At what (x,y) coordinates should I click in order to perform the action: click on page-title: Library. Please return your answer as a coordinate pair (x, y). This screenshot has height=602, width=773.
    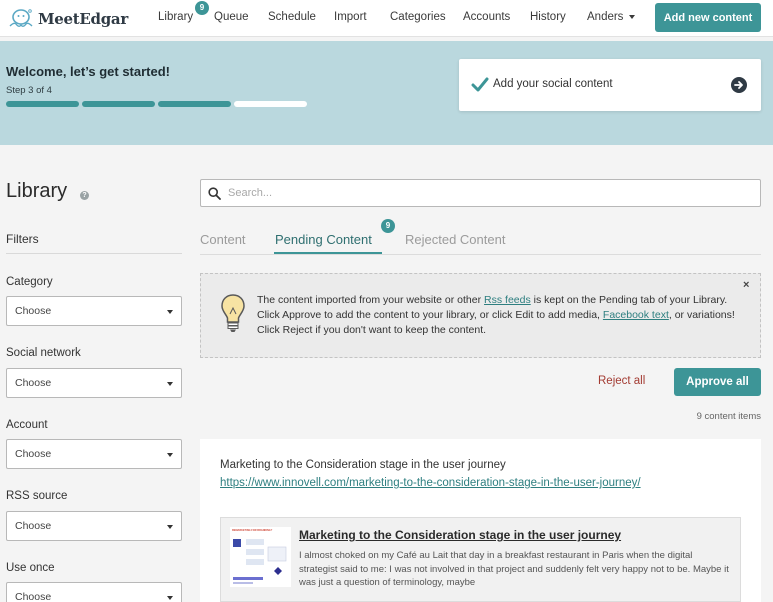
    Looking at the image, I should click on (37, 191).